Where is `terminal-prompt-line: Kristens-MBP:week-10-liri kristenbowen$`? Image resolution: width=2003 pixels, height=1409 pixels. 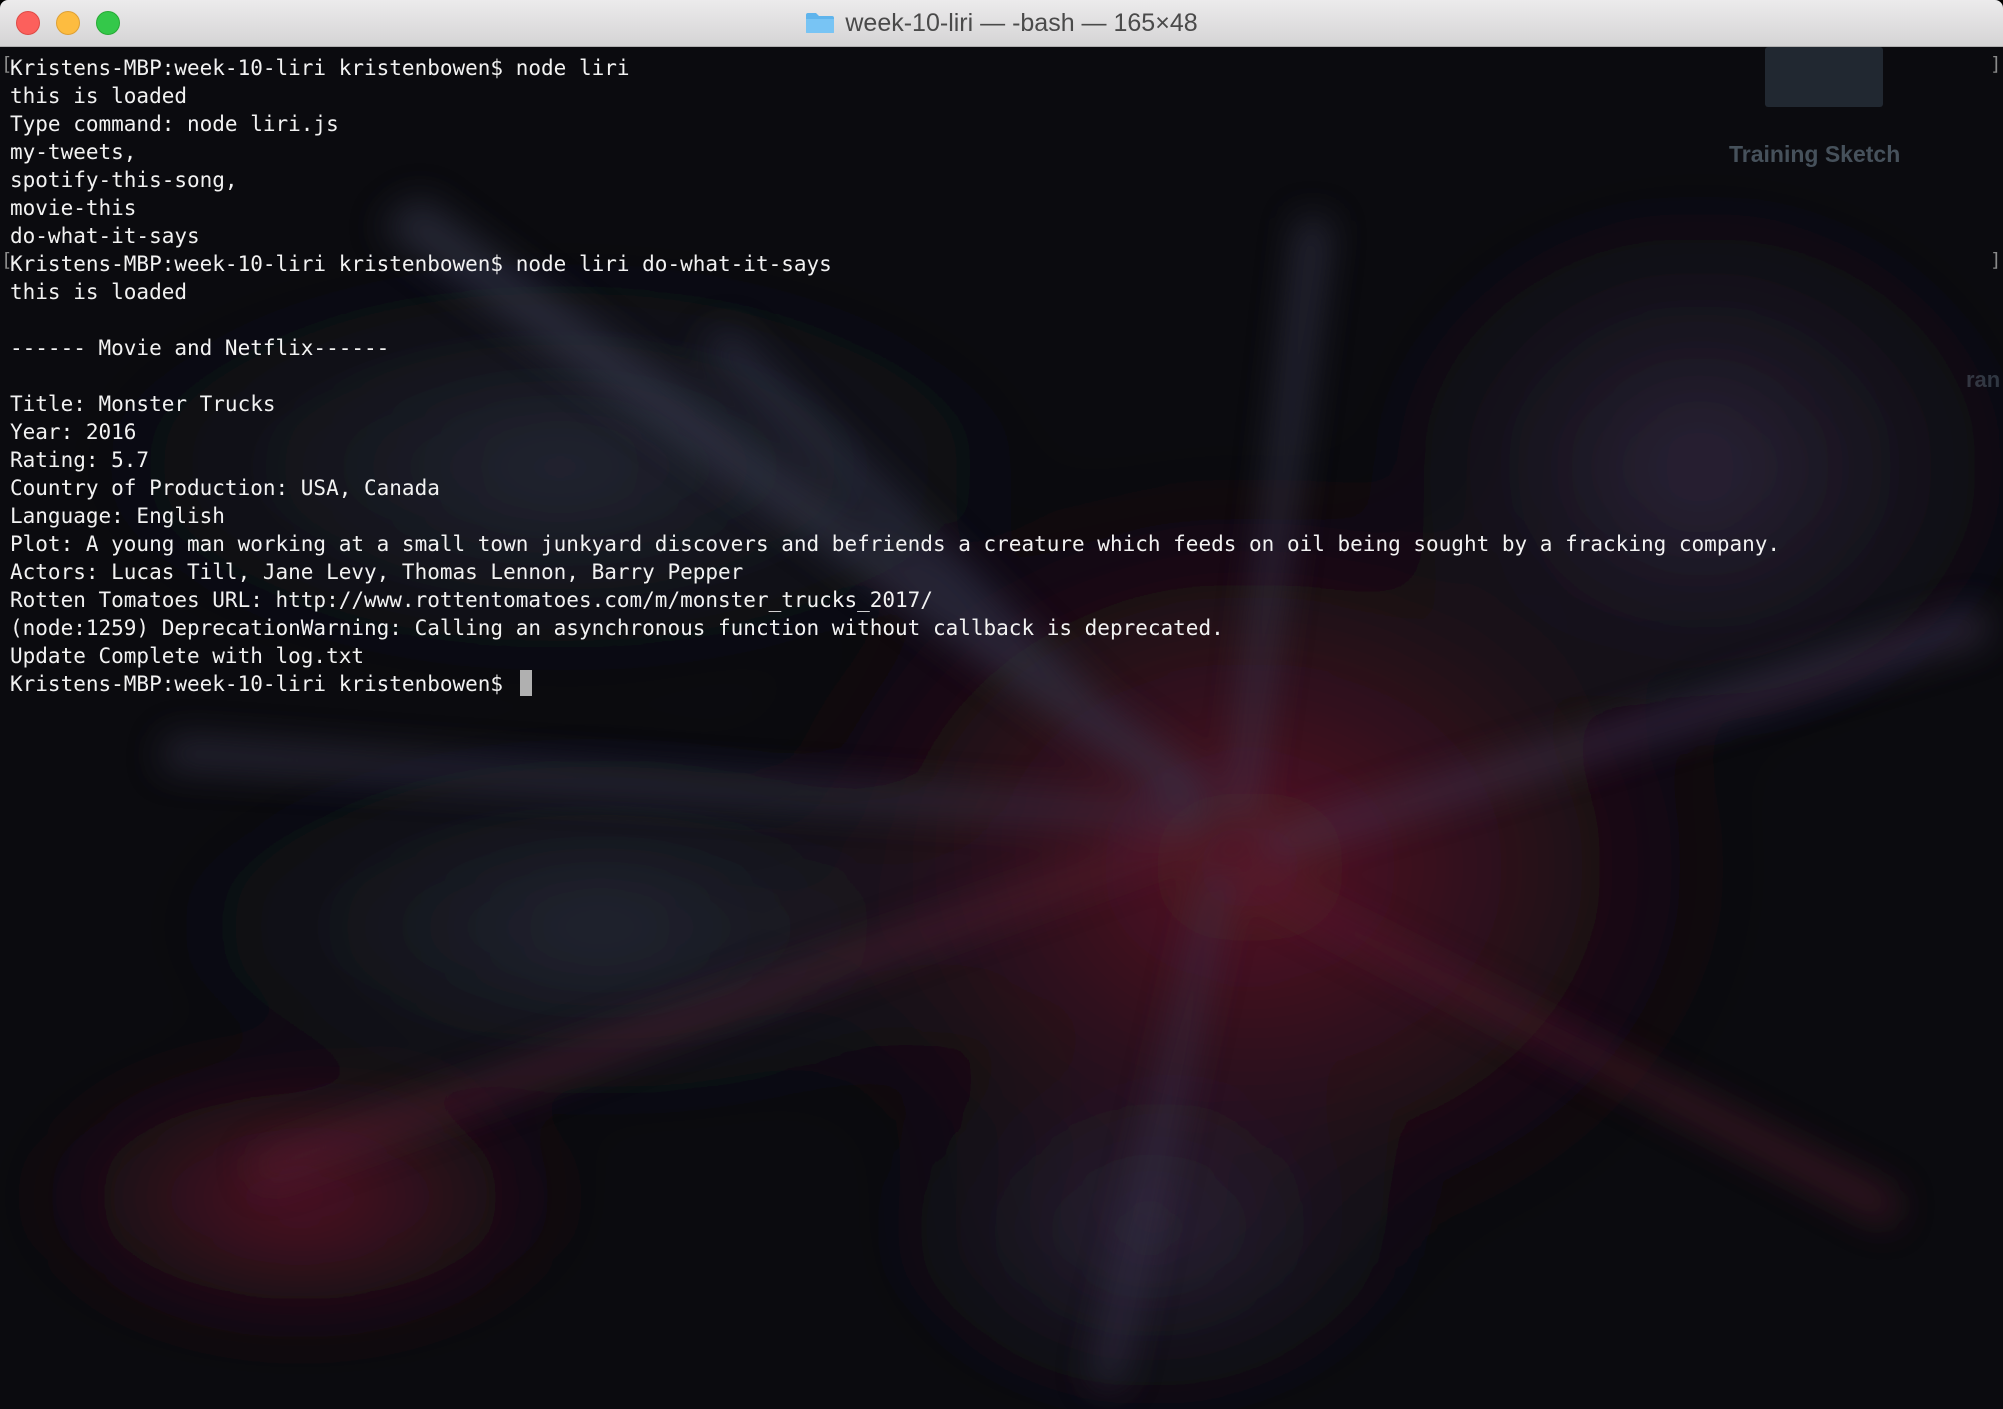
terminal-prompt-line: Kristens-MBP:week-10-liri kristenbowen$ is located at coordinates (895, 684).